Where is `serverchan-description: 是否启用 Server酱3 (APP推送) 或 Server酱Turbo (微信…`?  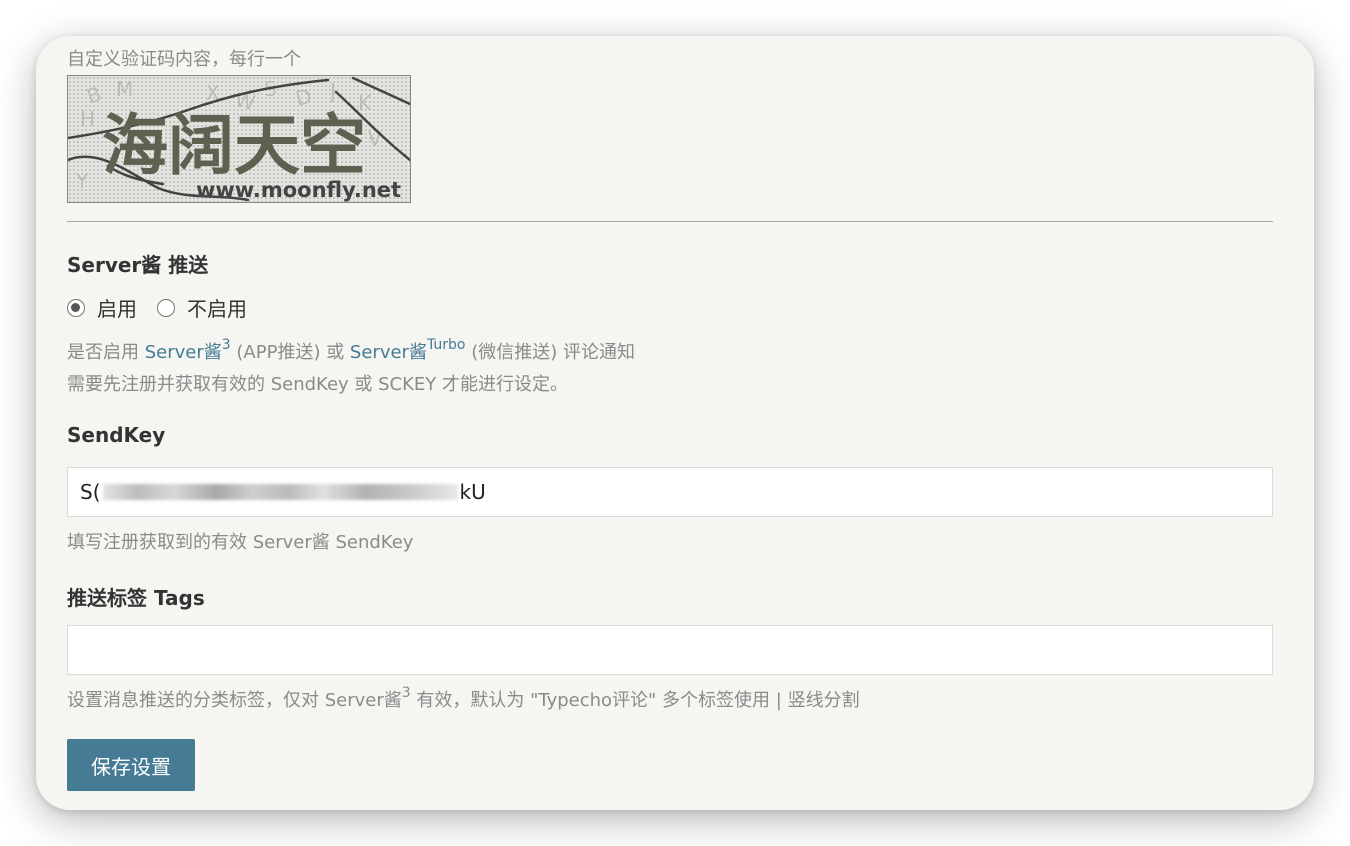 serverchan-description: 是否启用 Server酱3 (APP推送) 或 Server酱Turbo (微信… is located at coordinates (351, 369).